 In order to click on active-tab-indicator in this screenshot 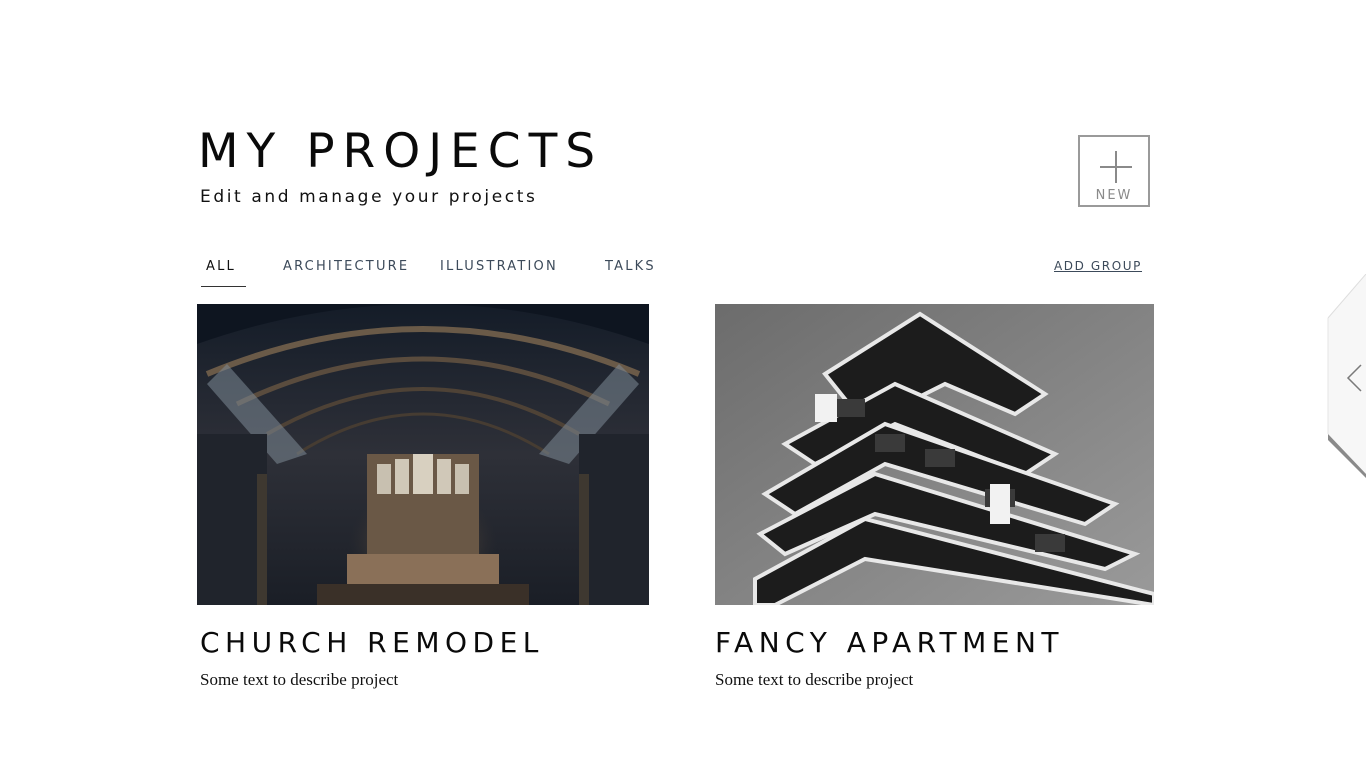, I will do `click(223, 286)`.